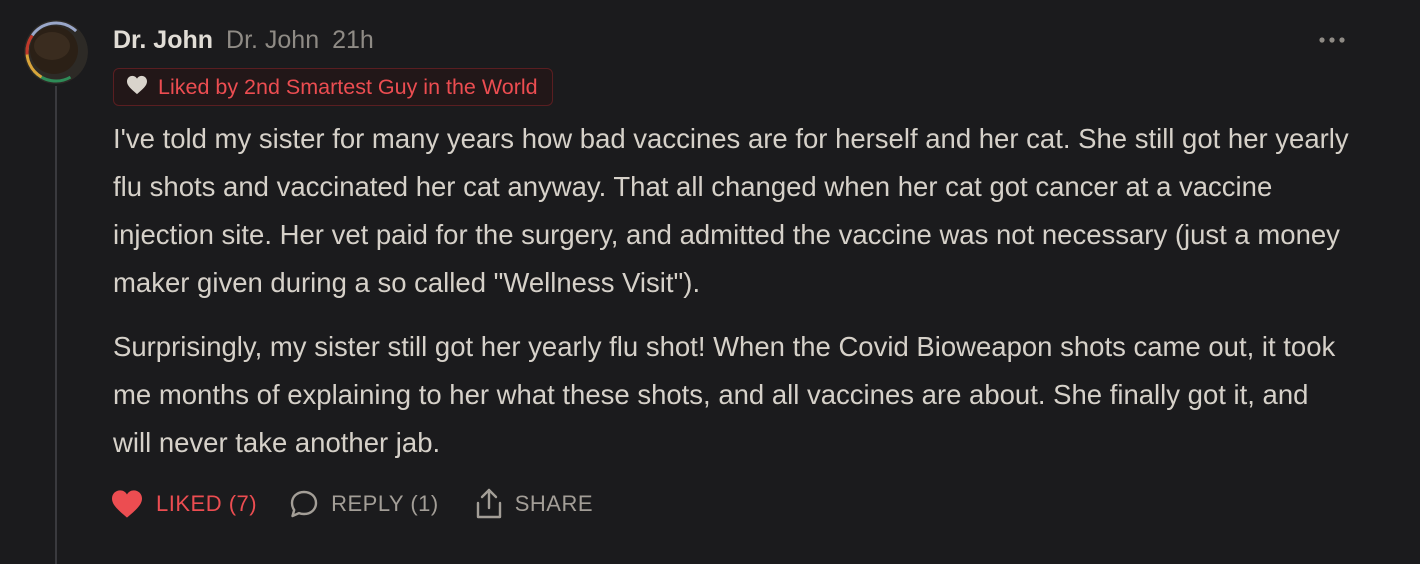  What do you see at coordinates (348, 86) in the screenshot?
I see `liked-by-text: Liked by 2nd Smartest Guy in the World` at bounding box center [348, 86].